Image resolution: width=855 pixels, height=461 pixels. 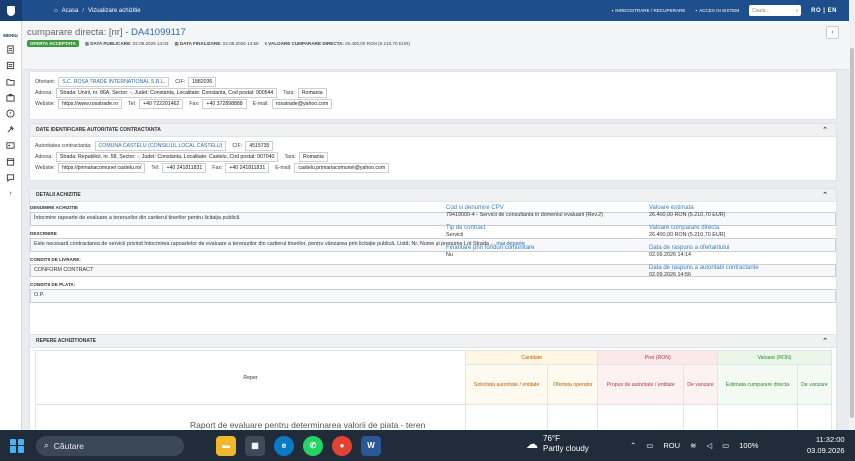 What do you see at coordinates (17, 445) in the screenshot?
I see `windows-start-button` at bounding box center [17, 445].